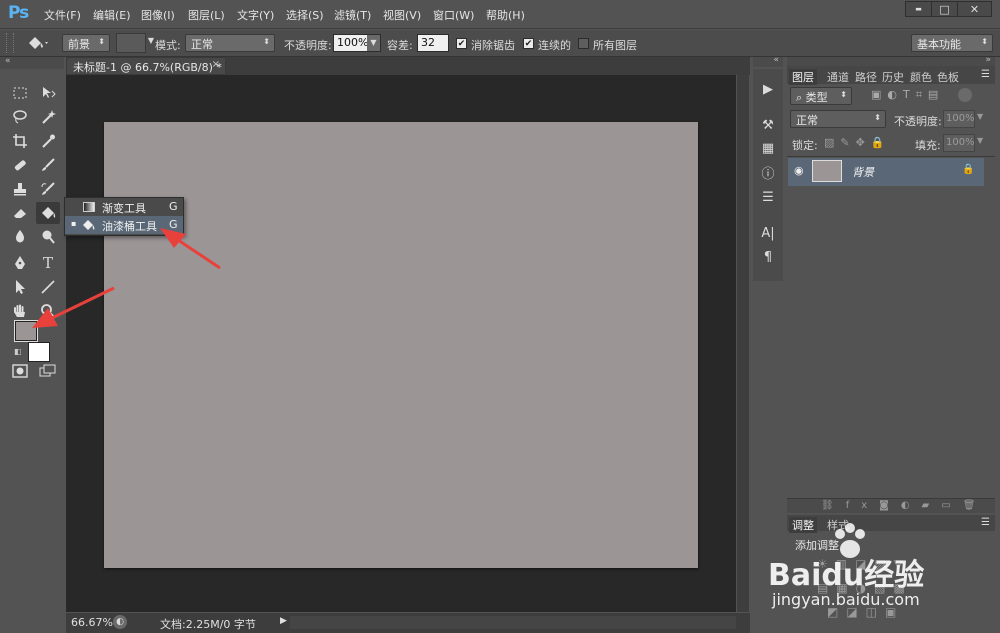  I want to click on maximize-button: □, so click(944, 9).